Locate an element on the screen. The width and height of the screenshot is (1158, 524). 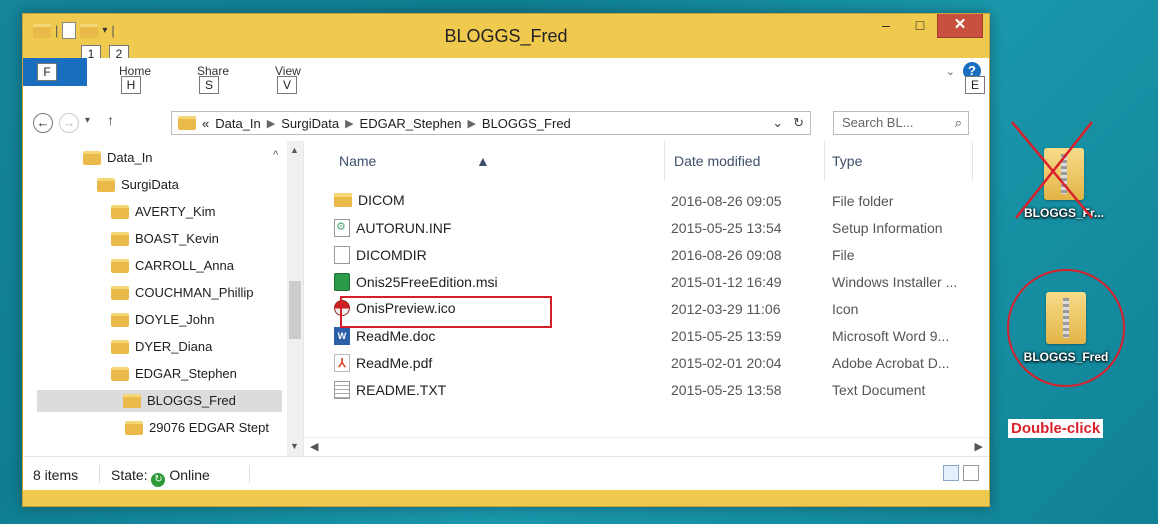
nav-scrollbar: ▲ ▼ is located at coordinates (295, 298).